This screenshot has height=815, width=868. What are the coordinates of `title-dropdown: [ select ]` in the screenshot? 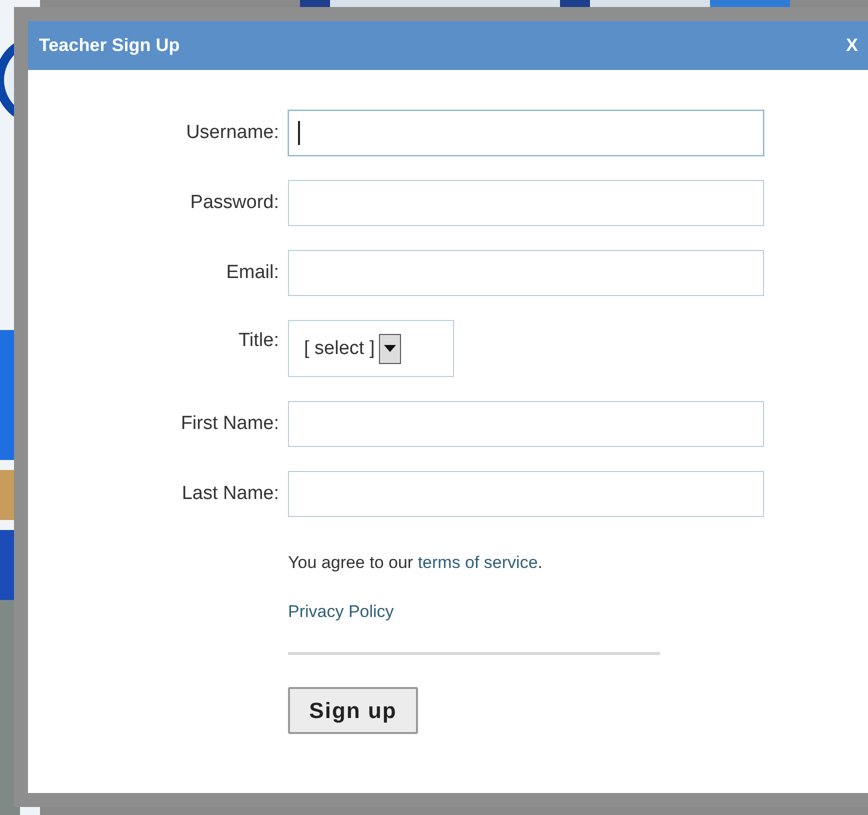 It's located at (371, 348).